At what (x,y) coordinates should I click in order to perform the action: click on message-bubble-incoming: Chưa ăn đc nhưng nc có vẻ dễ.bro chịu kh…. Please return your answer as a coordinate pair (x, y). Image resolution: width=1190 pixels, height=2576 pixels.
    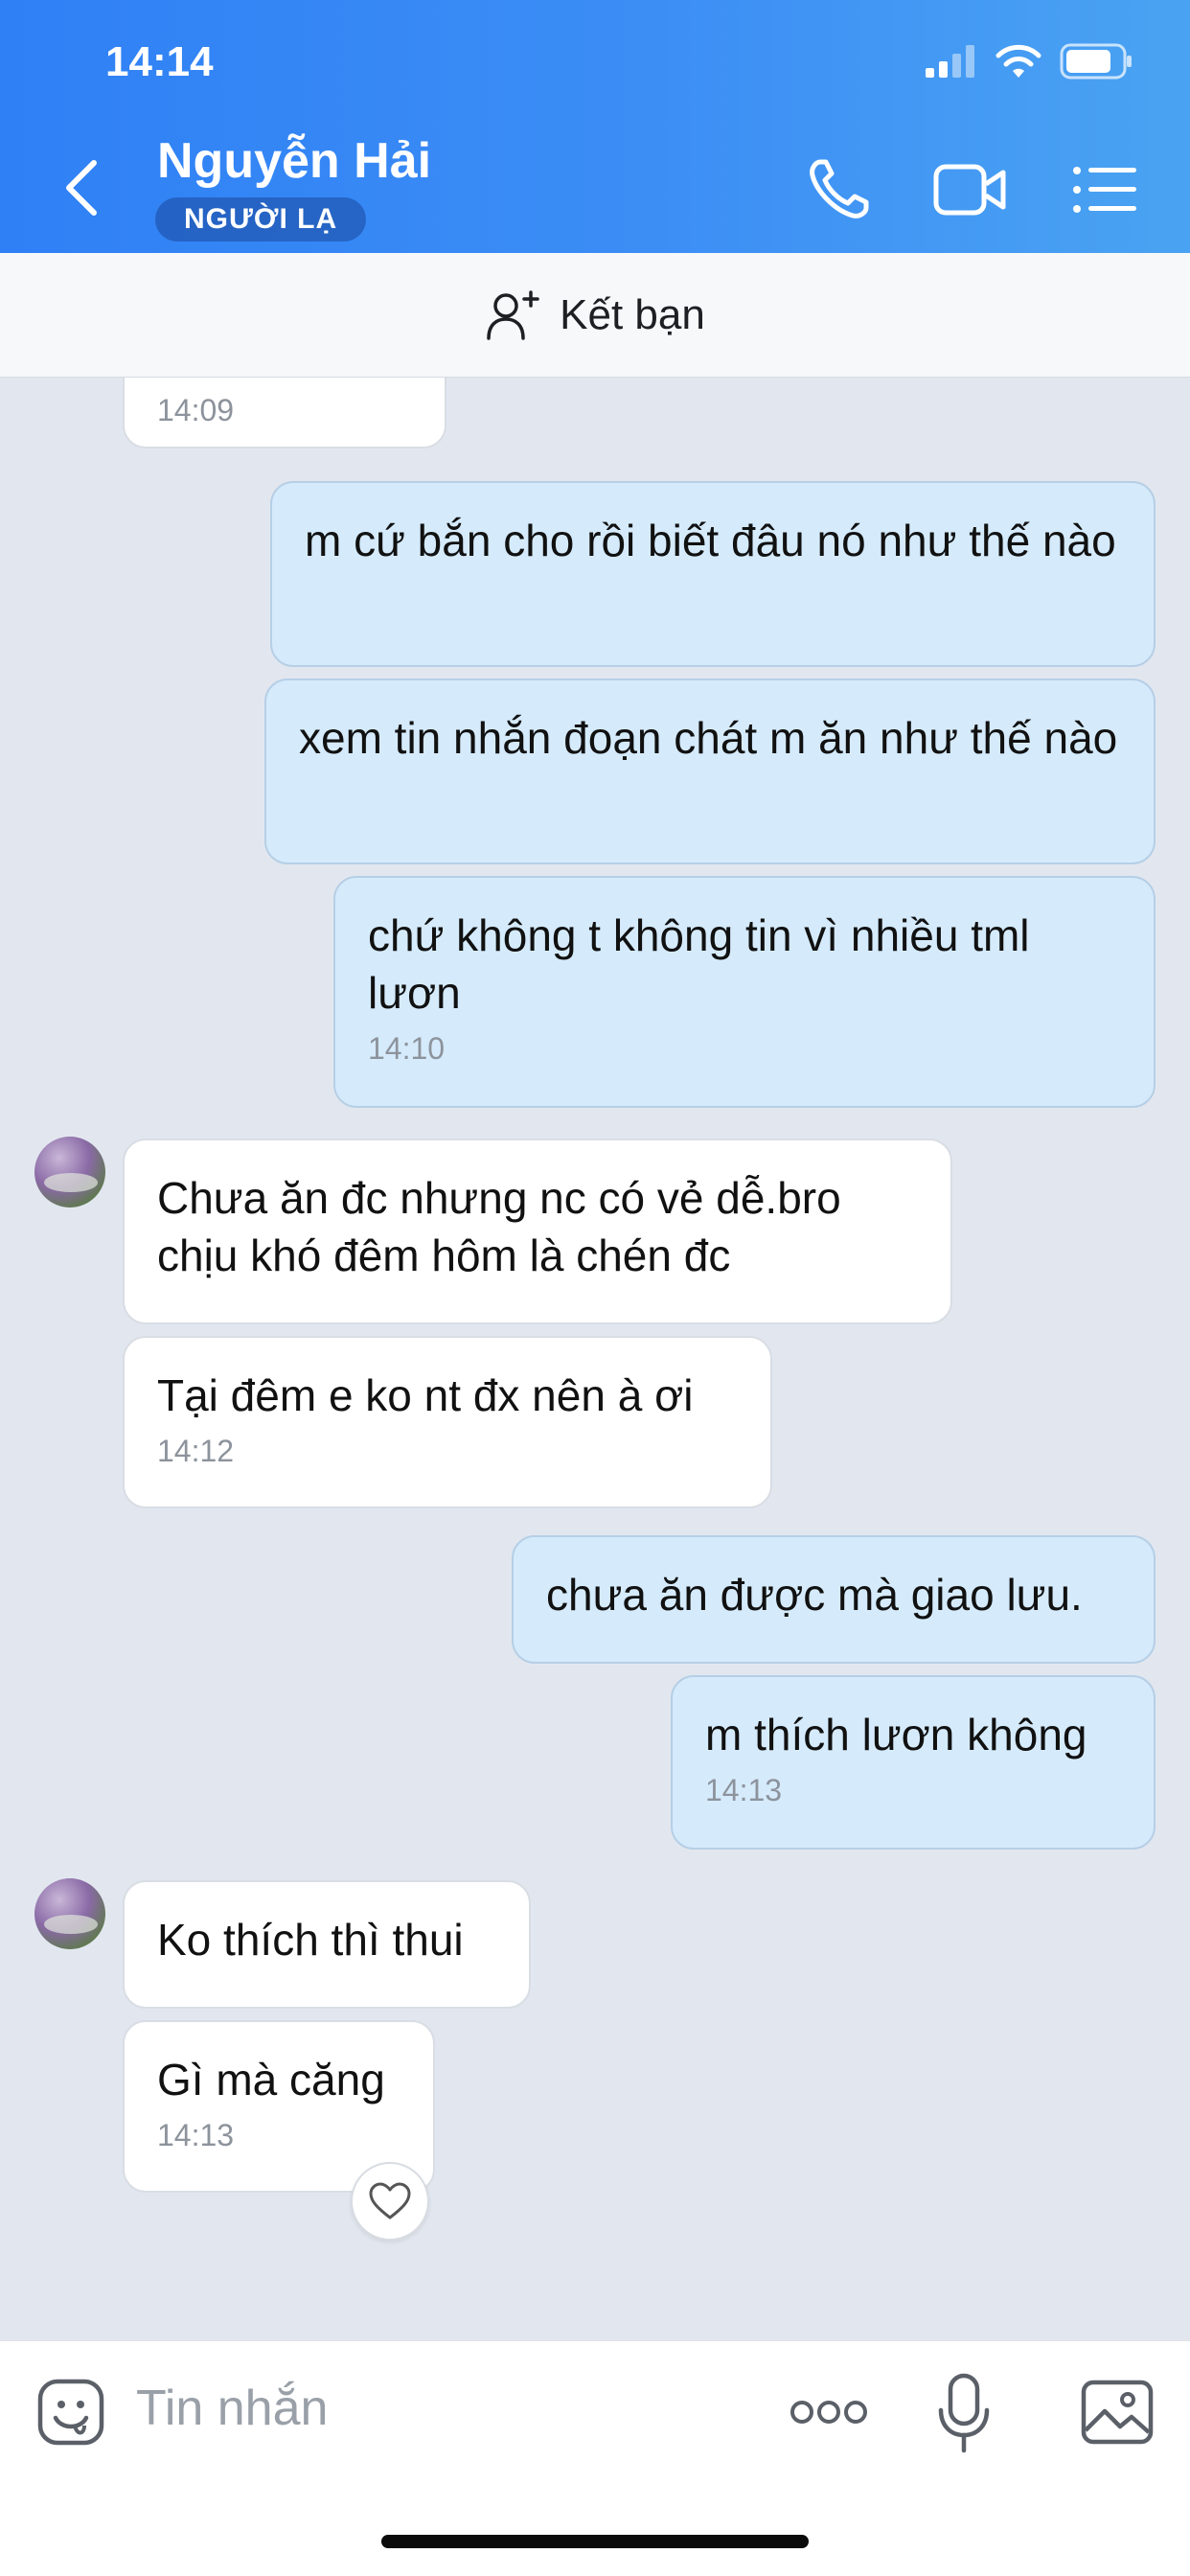
    Looking at the image, I should click on (538, 1231).